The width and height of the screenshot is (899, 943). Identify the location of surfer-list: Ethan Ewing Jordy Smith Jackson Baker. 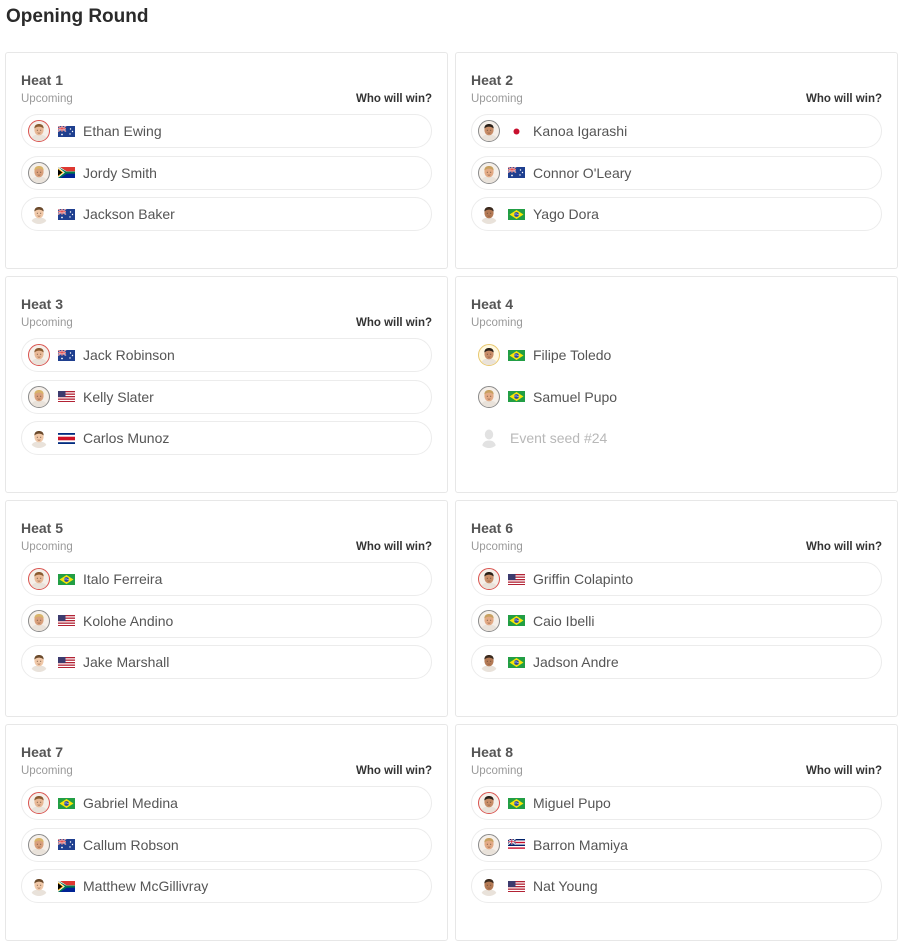
(226, 172).